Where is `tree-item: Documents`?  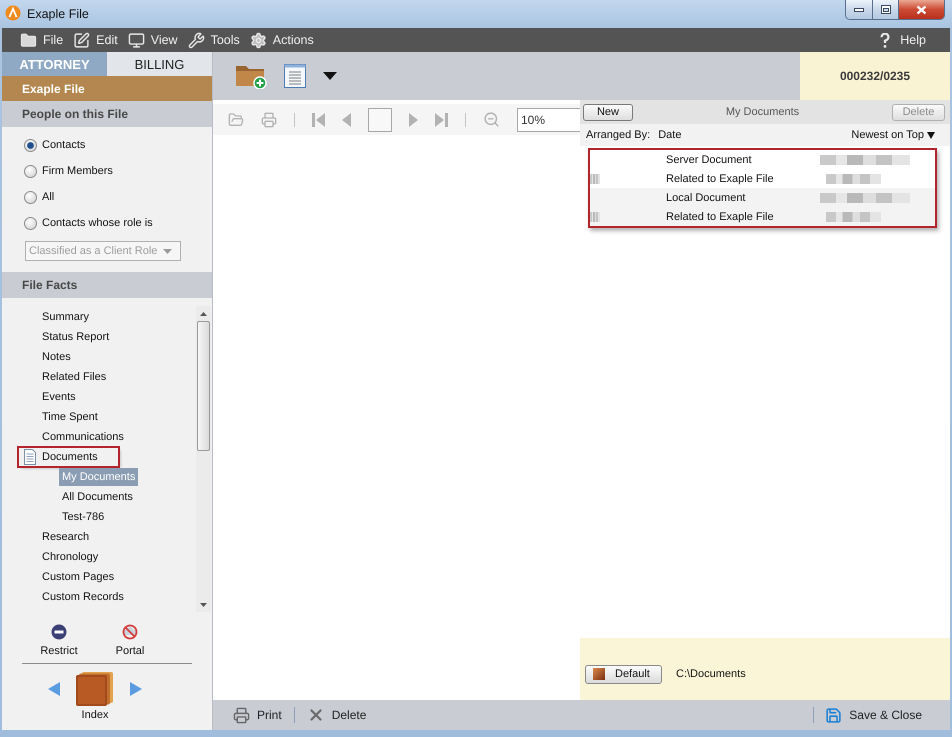
tree-item: Documents is located at coordinates (68, 457).